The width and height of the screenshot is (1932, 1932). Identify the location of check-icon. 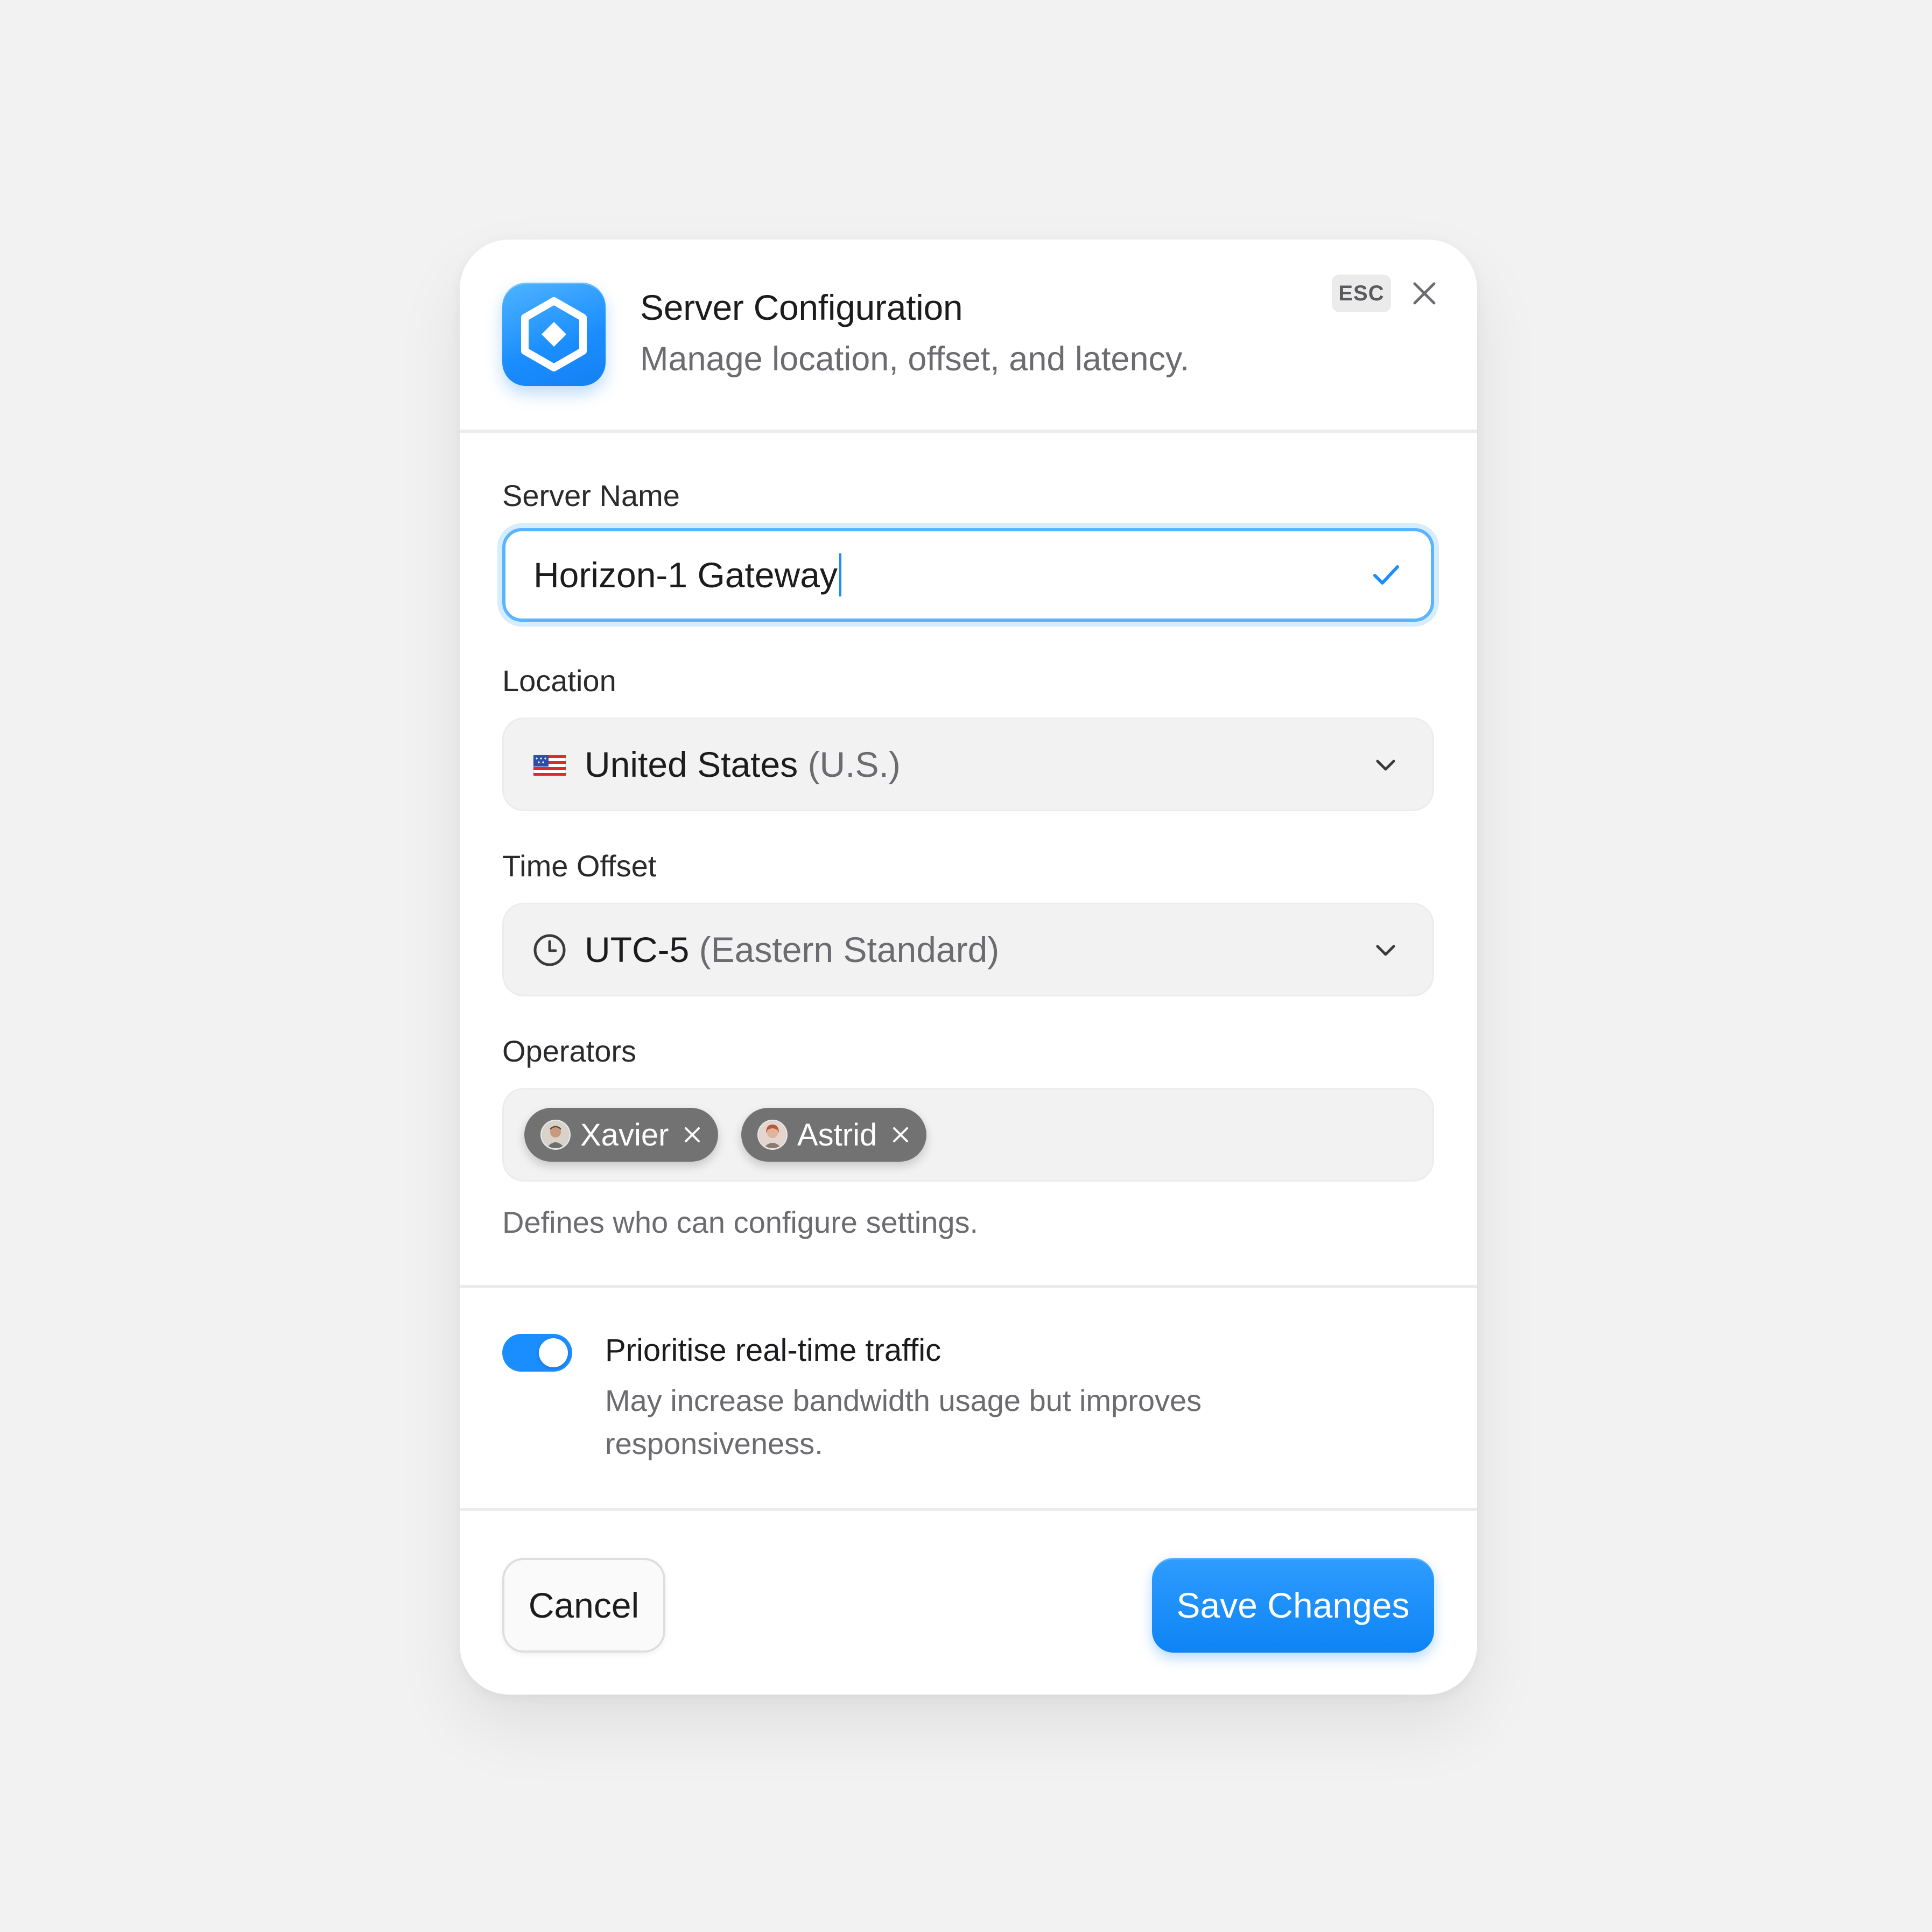
(1386, 575).